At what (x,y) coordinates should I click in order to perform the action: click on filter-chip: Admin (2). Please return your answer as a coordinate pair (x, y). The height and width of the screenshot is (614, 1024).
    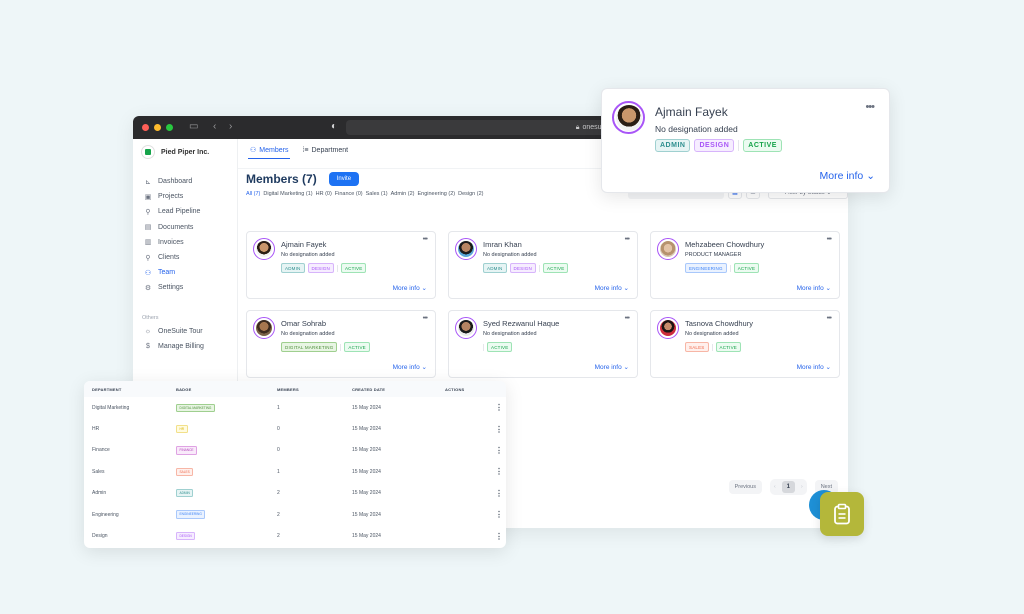
    Looking at the image, I should click on (403, 194).